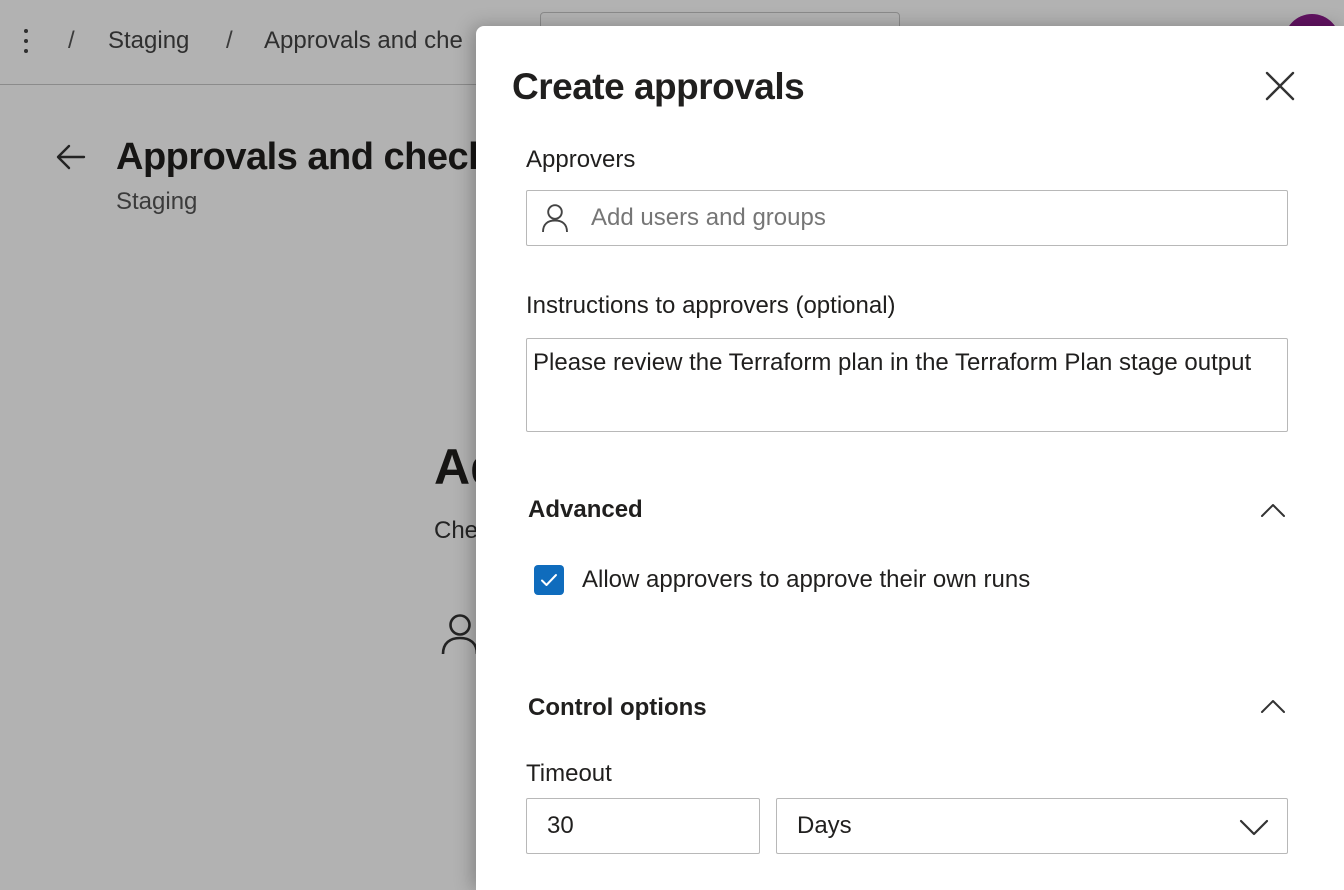 The height and width of the screenshot is (890, 1344). What do you see at coordinates (585, 510) in the screenshot?
I see `advanced-section-title: Advanced` at bounding box center [585, 510].